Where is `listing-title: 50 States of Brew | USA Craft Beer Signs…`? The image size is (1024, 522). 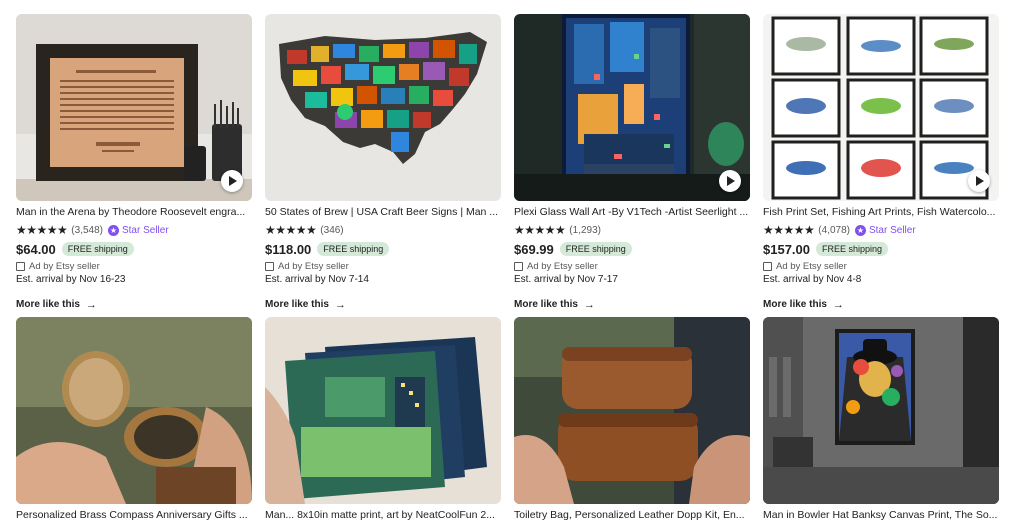
listing-title: 50 States of Brew | USA Craft Beer Signs… is located at coordinates (383, 212).